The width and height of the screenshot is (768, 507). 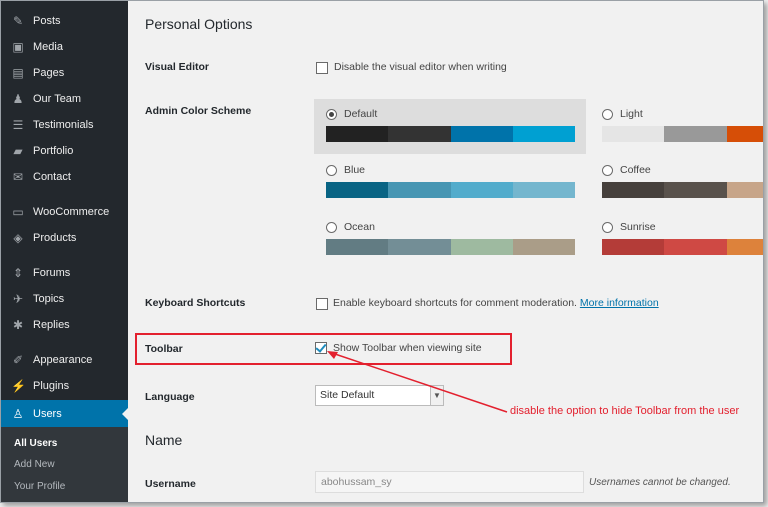 I want to click on section-title-name: Name, so click(x=164, y=440).